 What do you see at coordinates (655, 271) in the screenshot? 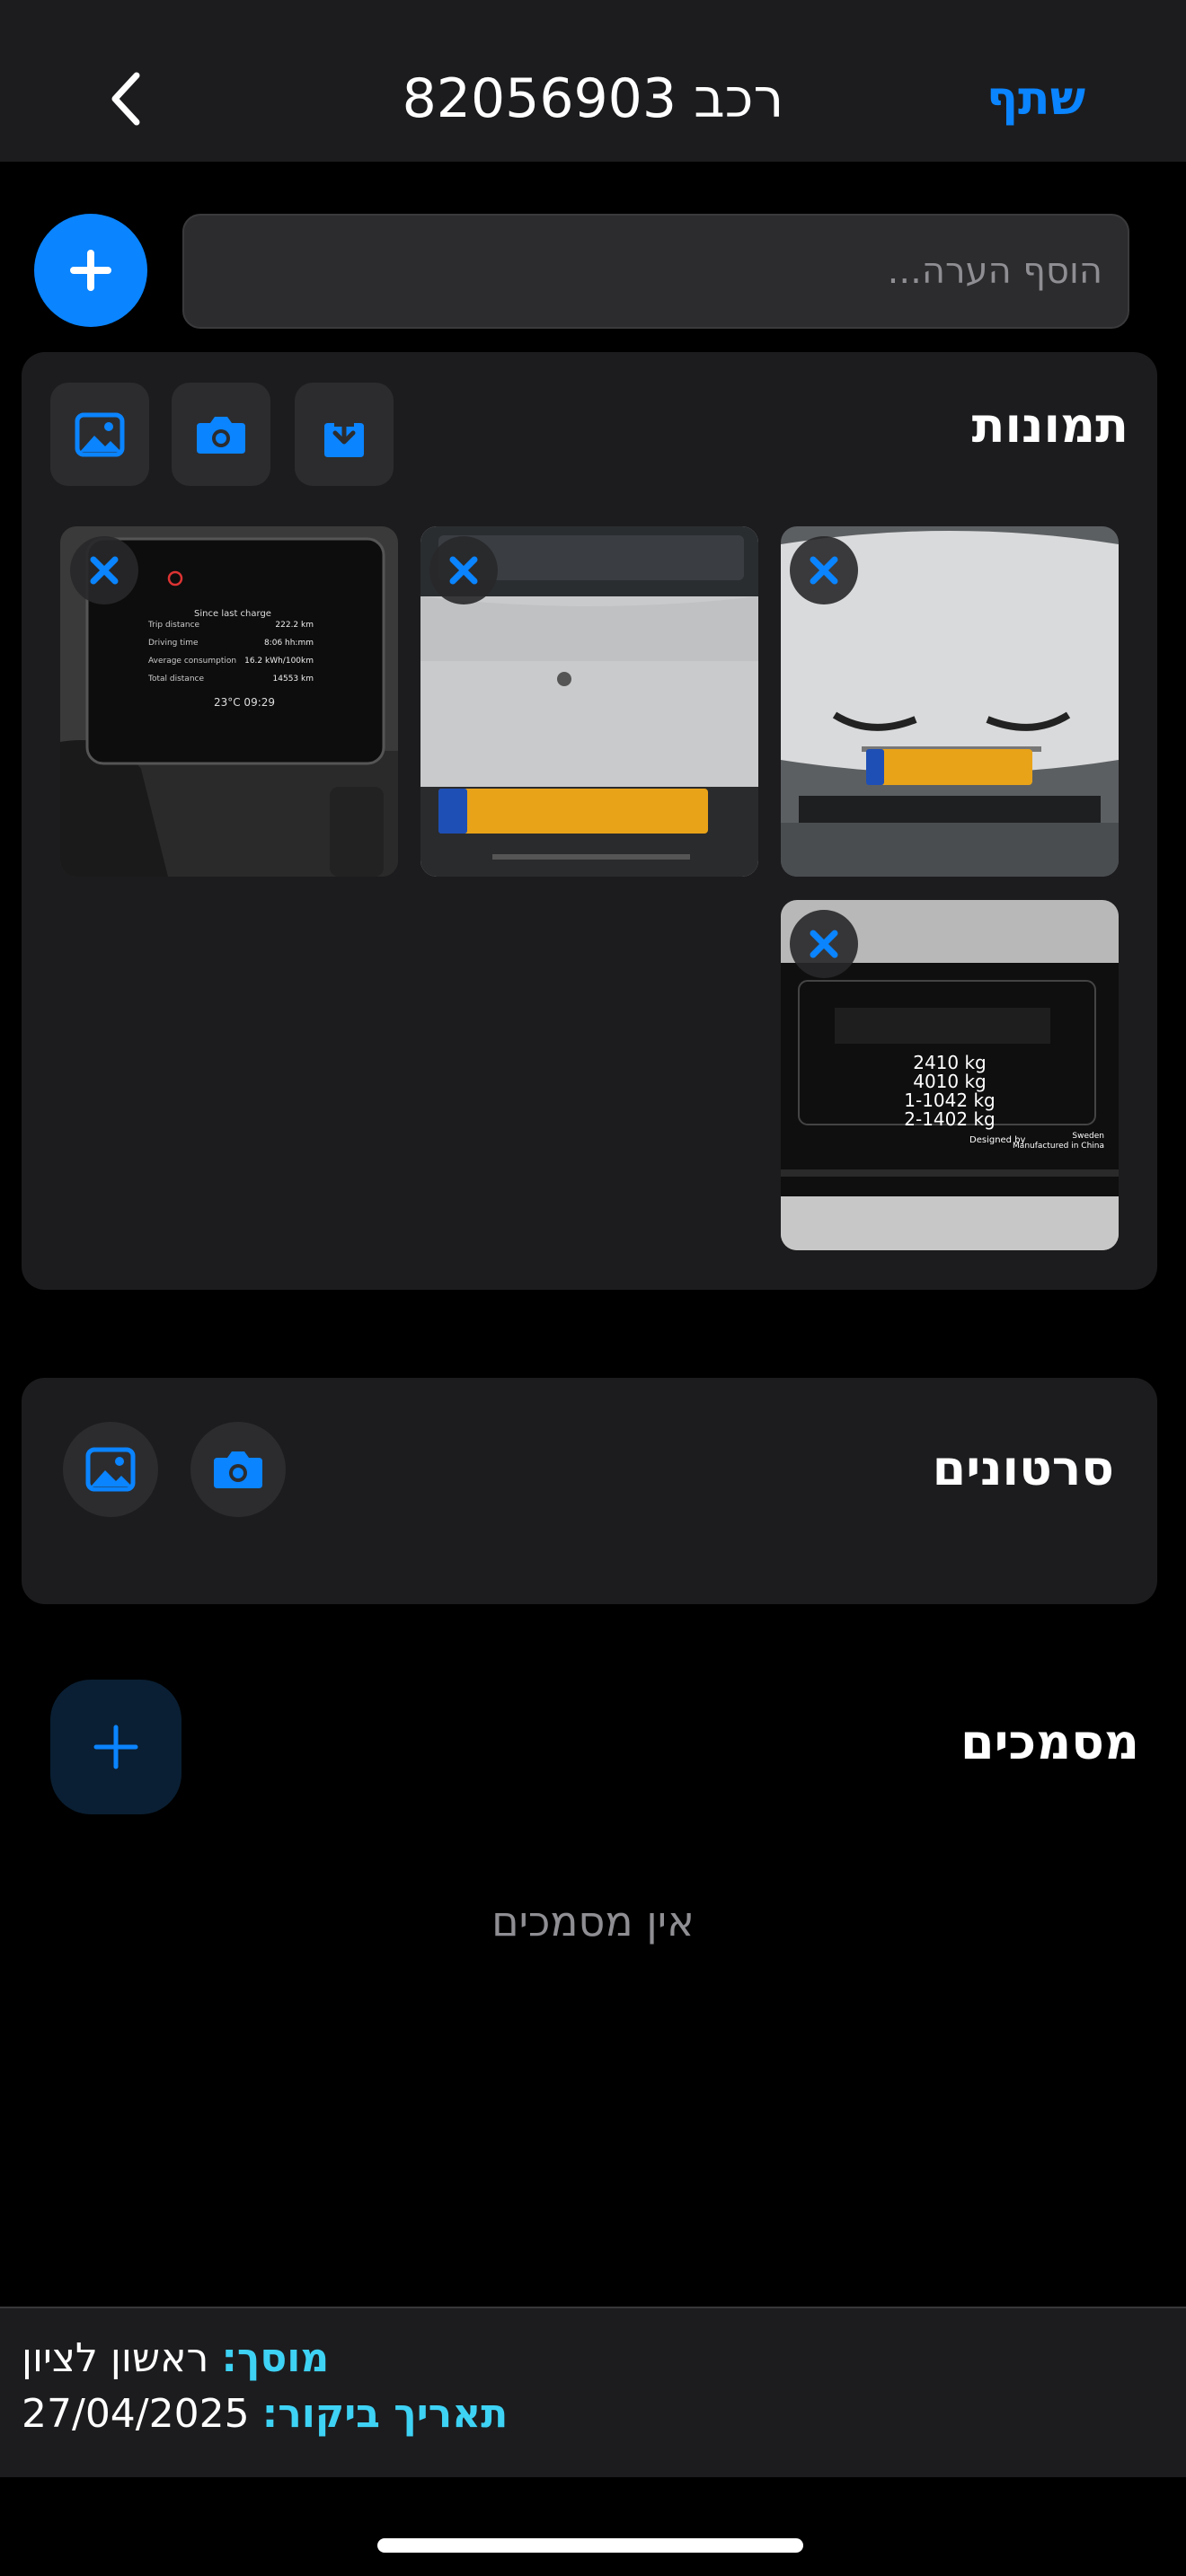
I see `note-input` at bounding box center [655, 271].